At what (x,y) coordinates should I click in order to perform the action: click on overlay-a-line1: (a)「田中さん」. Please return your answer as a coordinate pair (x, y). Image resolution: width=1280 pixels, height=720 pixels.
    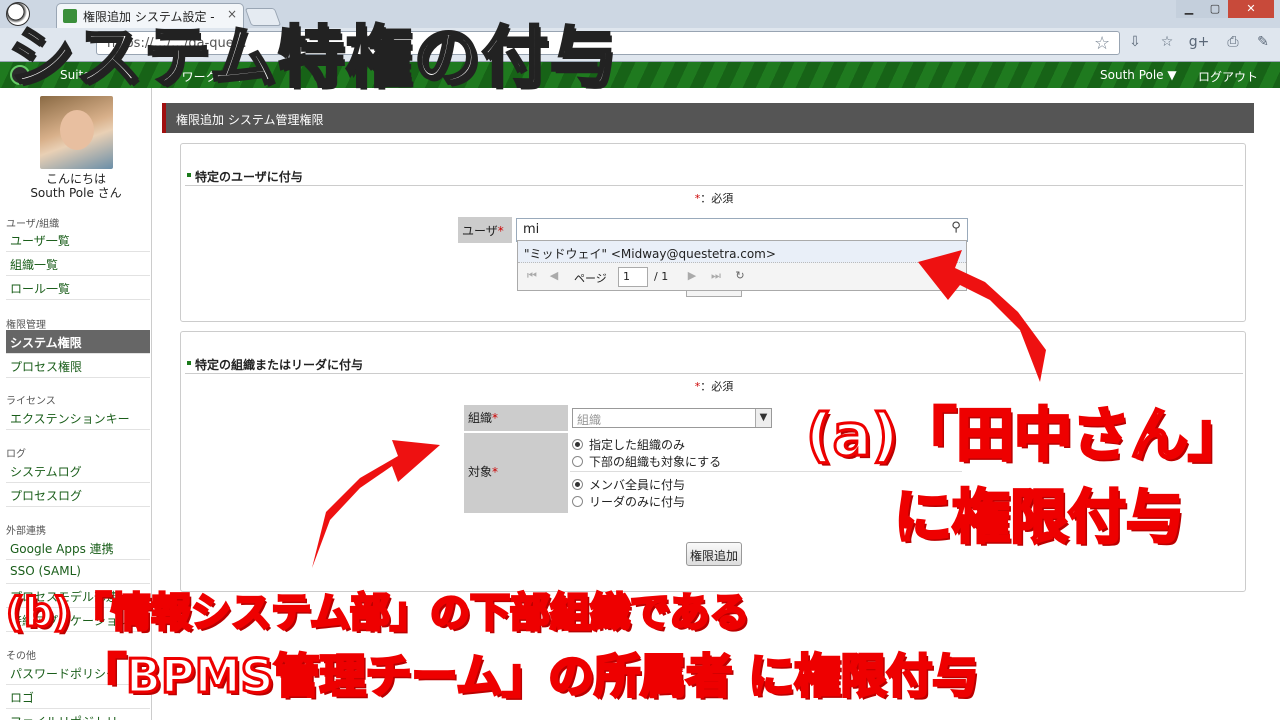
    Looking at the image, I should click on (1025, 435).